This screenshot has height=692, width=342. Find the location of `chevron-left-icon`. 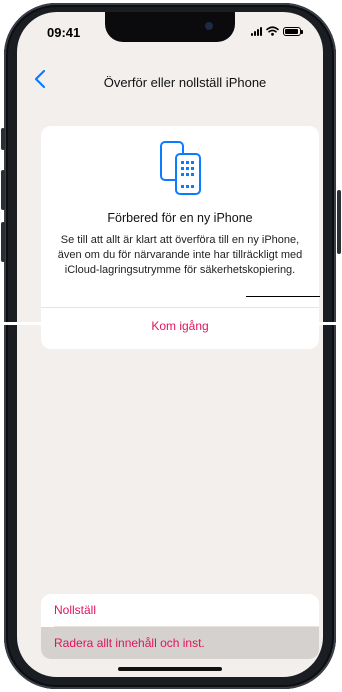

chevron-left-icon is located at coordinates (40, 79).